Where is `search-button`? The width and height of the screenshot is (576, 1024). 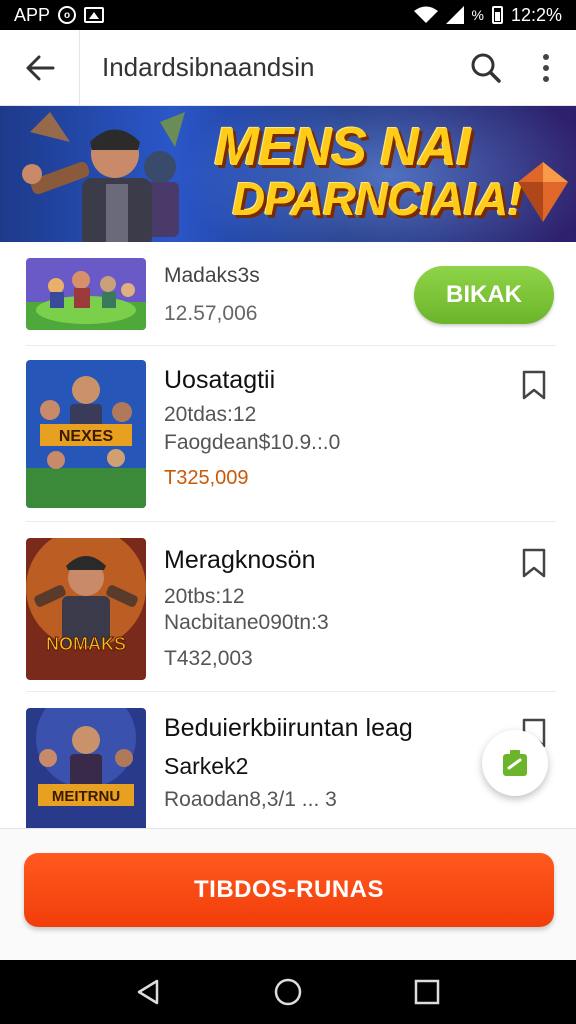
search-button is located at coordinates (486, 68).